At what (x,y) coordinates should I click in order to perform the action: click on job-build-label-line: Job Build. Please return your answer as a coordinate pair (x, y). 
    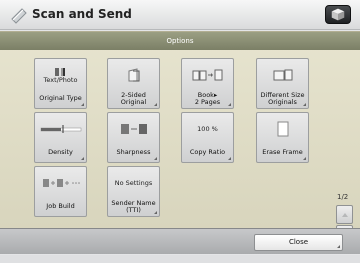
    Looking at the image, I should click on (60, 206).